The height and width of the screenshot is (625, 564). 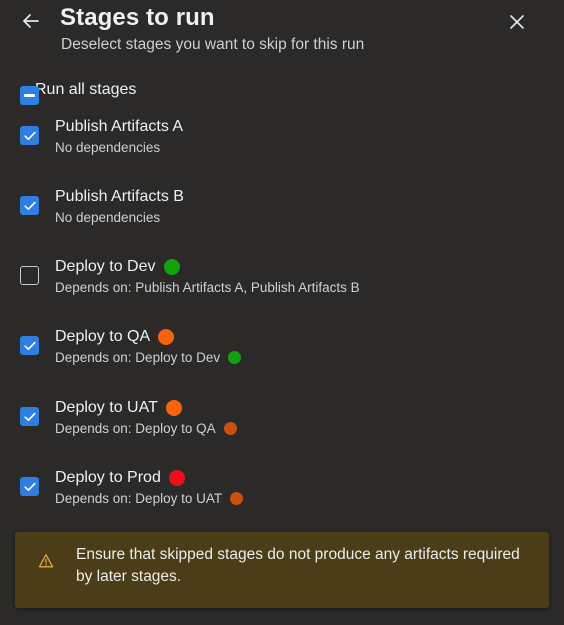 I want to click on page-title: Stages to run, so click(x=137, y=17).